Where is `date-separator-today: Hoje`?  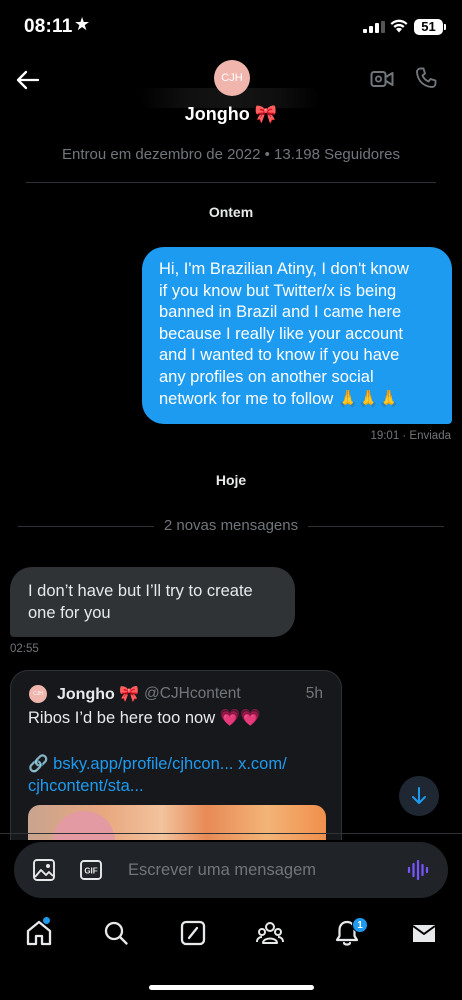
date-separator-today: Hoje is located at coordinates (231, 480).